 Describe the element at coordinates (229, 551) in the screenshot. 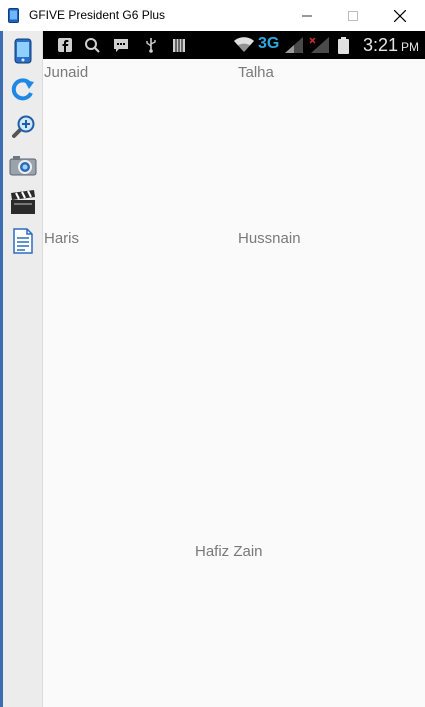

I see `name-label-hafiz-zain: Hafiz Zain` at that location.